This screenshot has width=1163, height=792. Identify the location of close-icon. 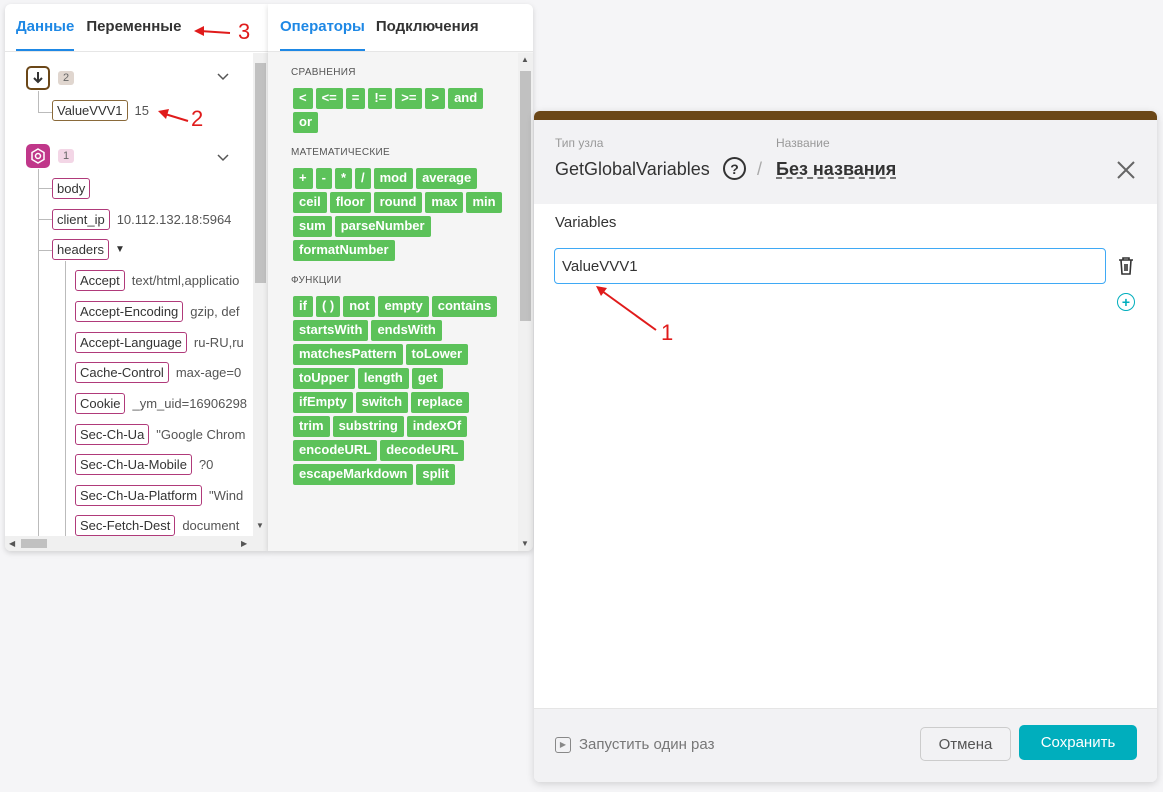
(1126, 170).